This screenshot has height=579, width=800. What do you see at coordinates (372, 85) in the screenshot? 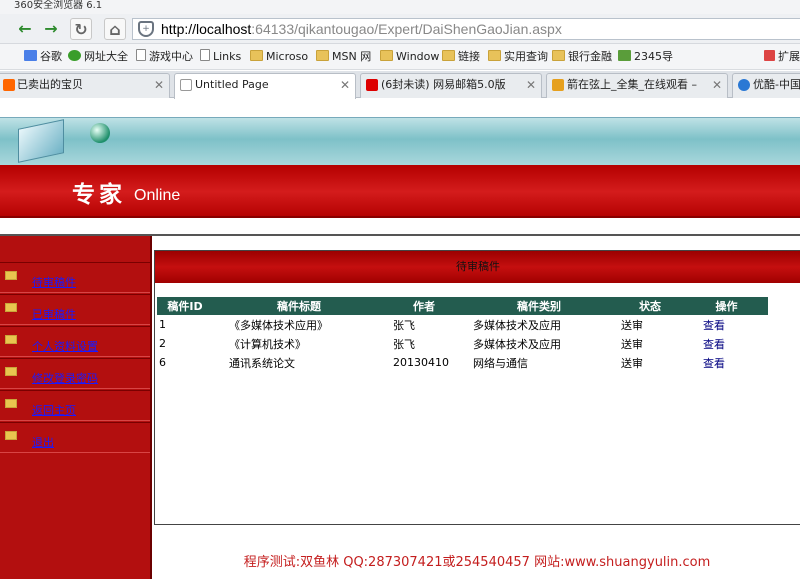
I see `mail-icon` at bounding box center [372, 85].